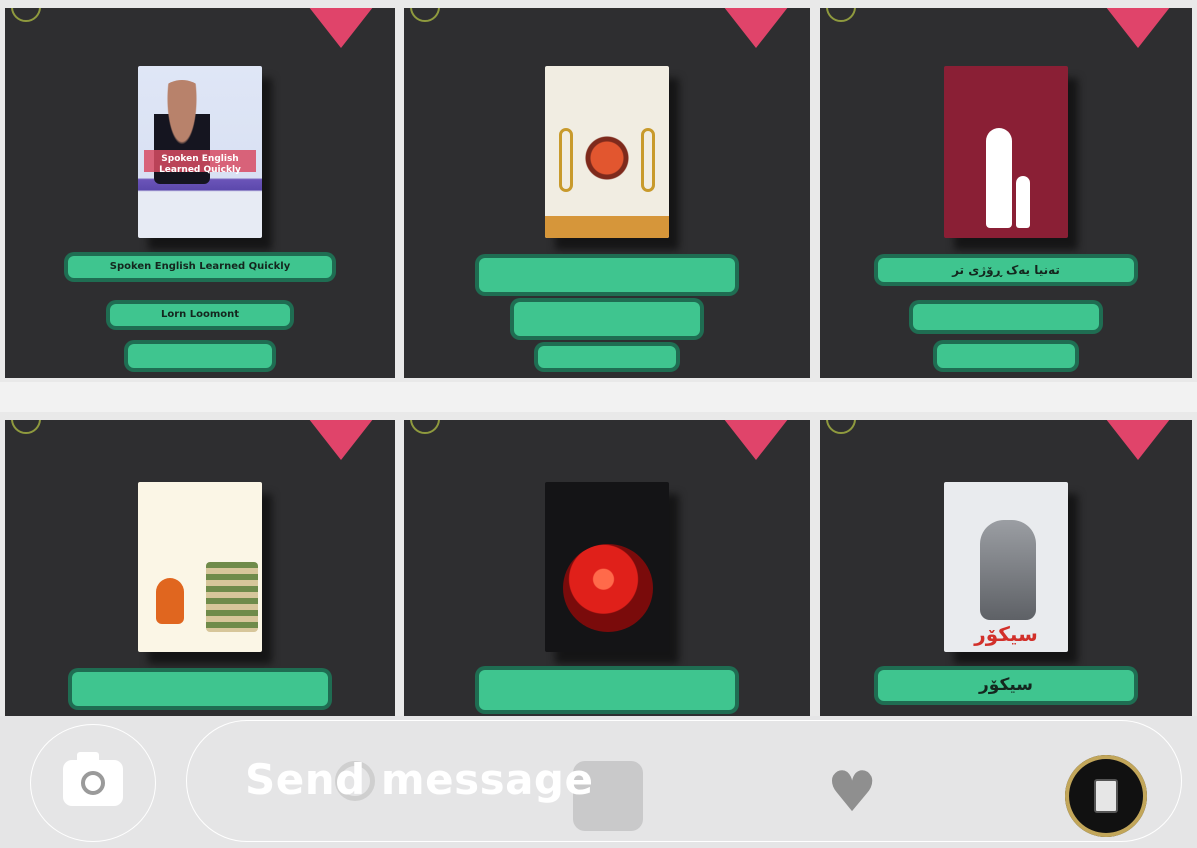  Describe the element at coordinates (1006, 270) in the screenshot. I see `book-title-label: تەنیا یەک ڕۆژی تر` at that location.